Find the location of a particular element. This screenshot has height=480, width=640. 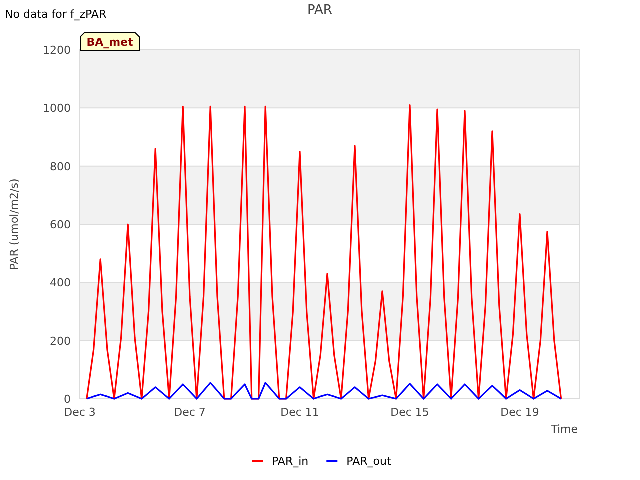

chart-title: PAR is located at coordinates (320, 10).